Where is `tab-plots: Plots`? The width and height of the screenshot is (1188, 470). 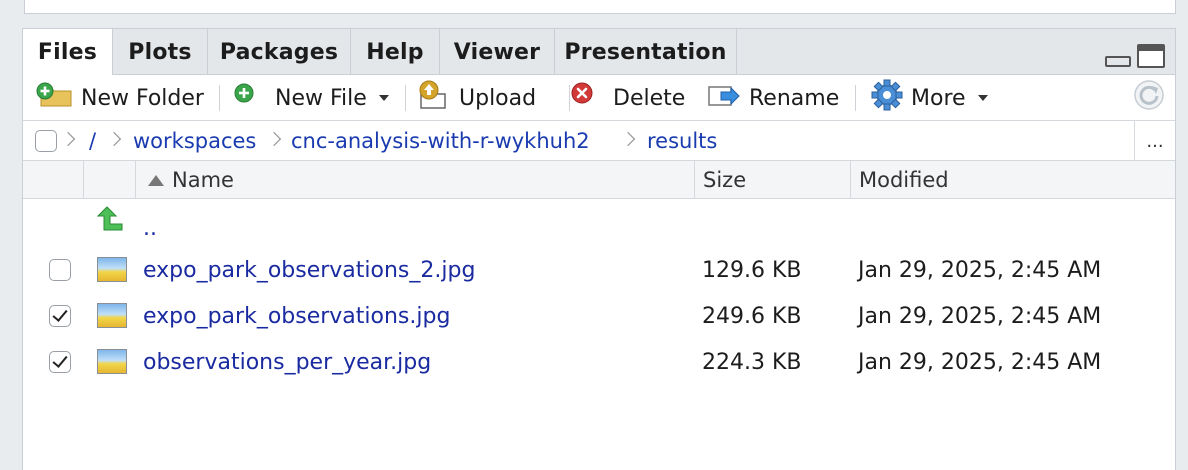
tab-plots: Plots is located at coordinates (160, 52).